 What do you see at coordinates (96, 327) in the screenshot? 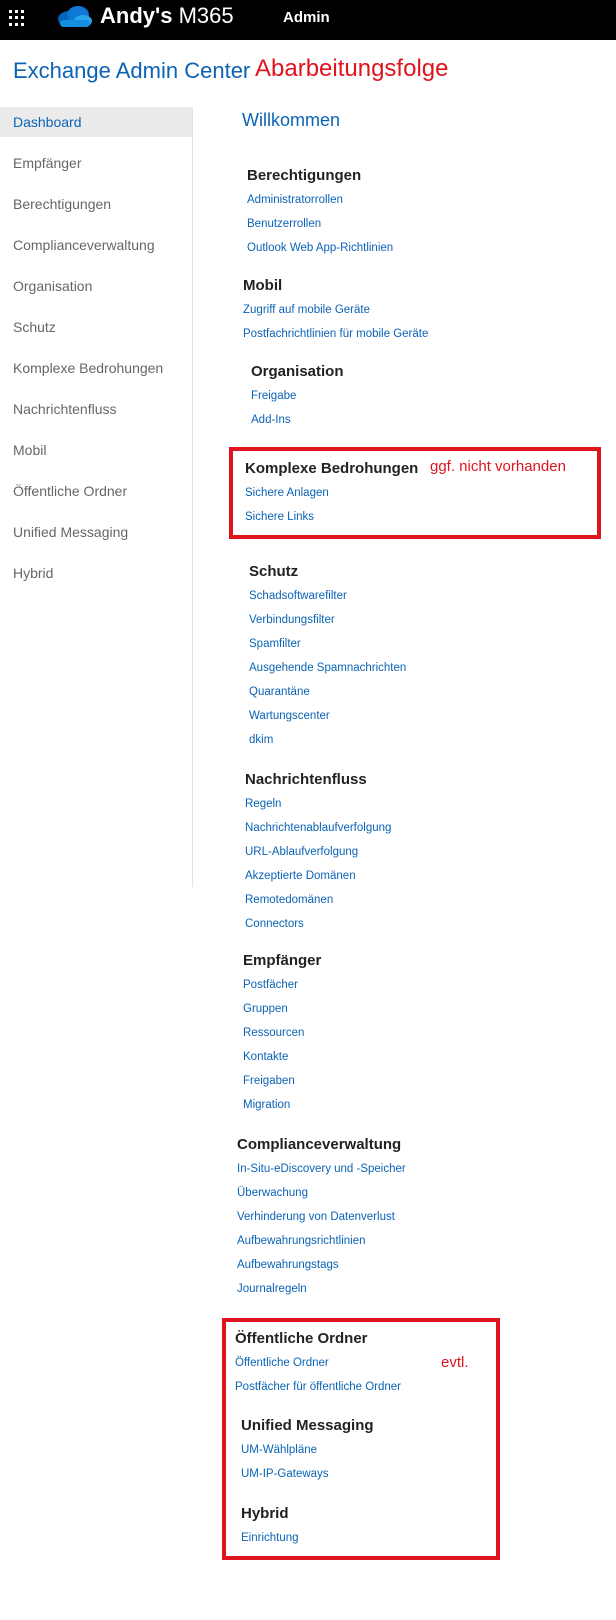
I see `sidebar-item-schutz: Schutz` at bounding box center [96, 327].